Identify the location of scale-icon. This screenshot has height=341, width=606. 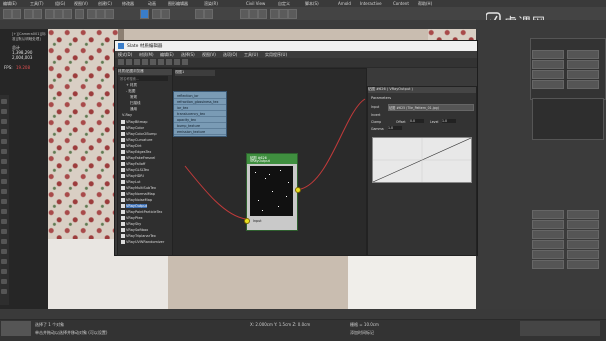
(109, 14).